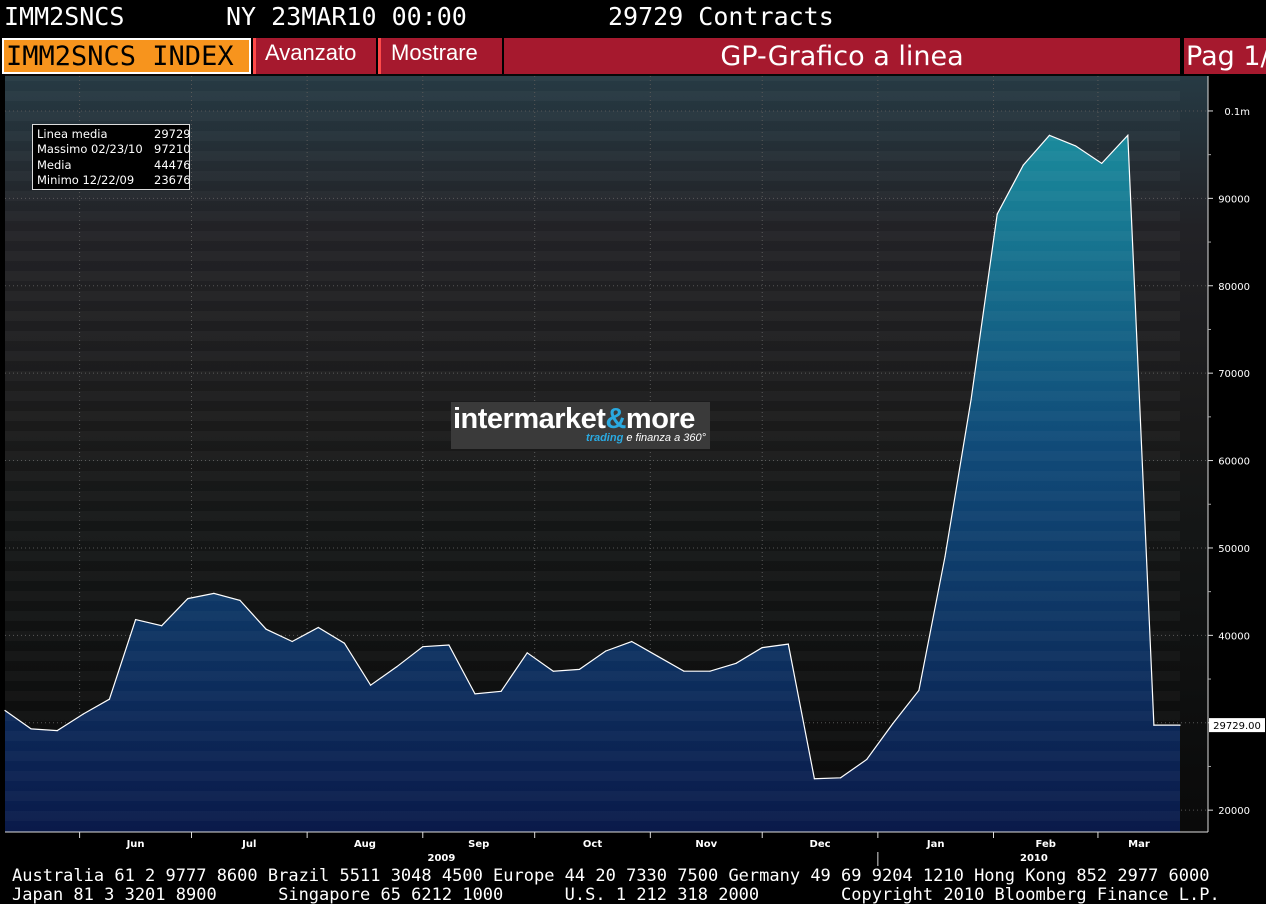  I want to click on ticker-code: IMM2SNCS, so click(64, 16).